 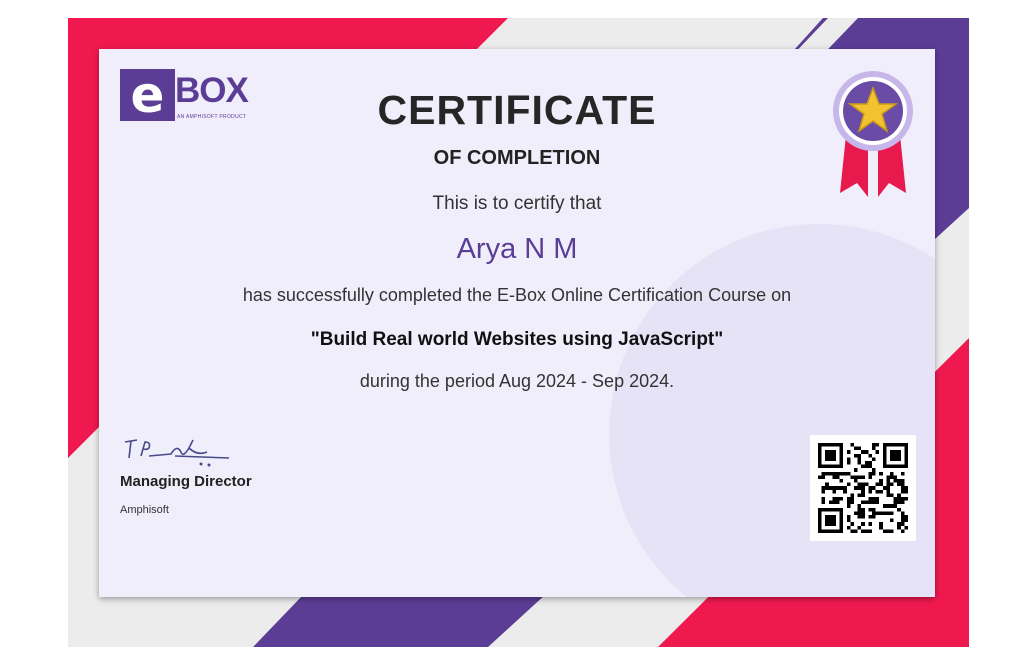 What do you see at coordinates (517, 249) in the screenshot?
I see `recipient-name: Arya N M` at bounding box center [517, 249].